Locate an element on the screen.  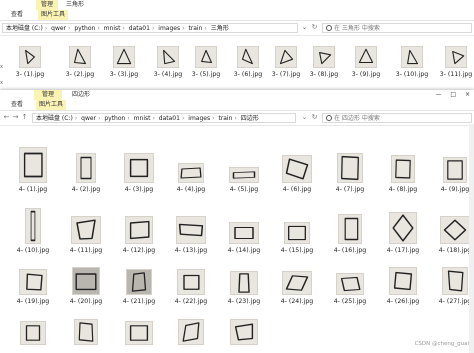
file-name: 4- (8).jpg is located at coordinates (403, 189).